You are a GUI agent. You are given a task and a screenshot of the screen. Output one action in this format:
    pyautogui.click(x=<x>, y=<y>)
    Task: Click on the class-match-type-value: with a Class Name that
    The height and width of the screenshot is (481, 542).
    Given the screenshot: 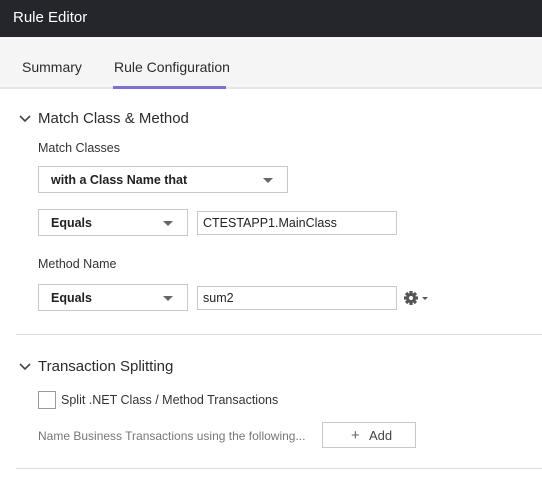 What is the action you would take?
    pyautogui.click(x=119, y=180)
    